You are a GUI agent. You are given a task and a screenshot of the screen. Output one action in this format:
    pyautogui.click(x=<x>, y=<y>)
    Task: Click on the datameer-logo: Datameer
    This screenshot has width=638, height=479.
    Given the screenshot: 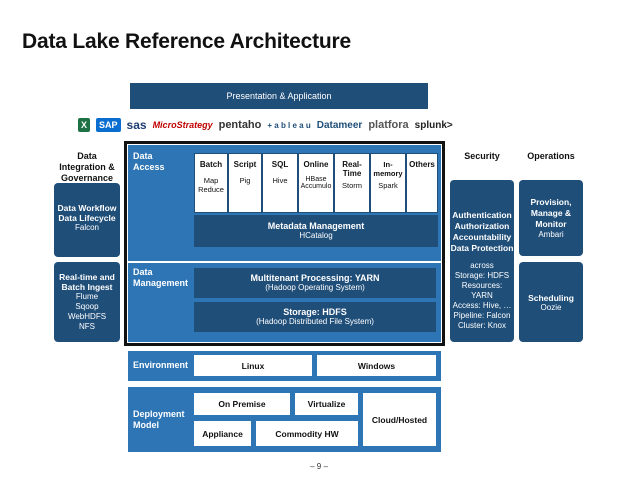 What is the action you would take?
    pyautogui.click(x=339, y=125)
    